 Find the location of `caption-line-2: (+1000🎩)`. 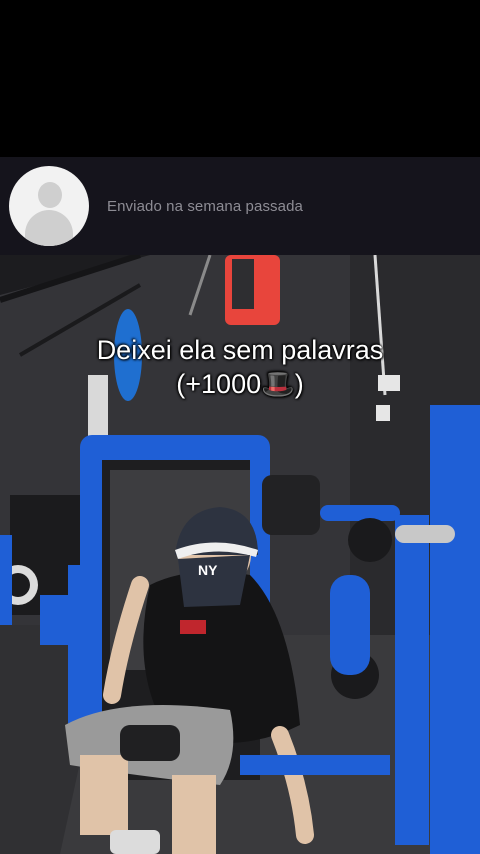

caption-line-2: (+1000🎩) is located at coordinates (240, 384).